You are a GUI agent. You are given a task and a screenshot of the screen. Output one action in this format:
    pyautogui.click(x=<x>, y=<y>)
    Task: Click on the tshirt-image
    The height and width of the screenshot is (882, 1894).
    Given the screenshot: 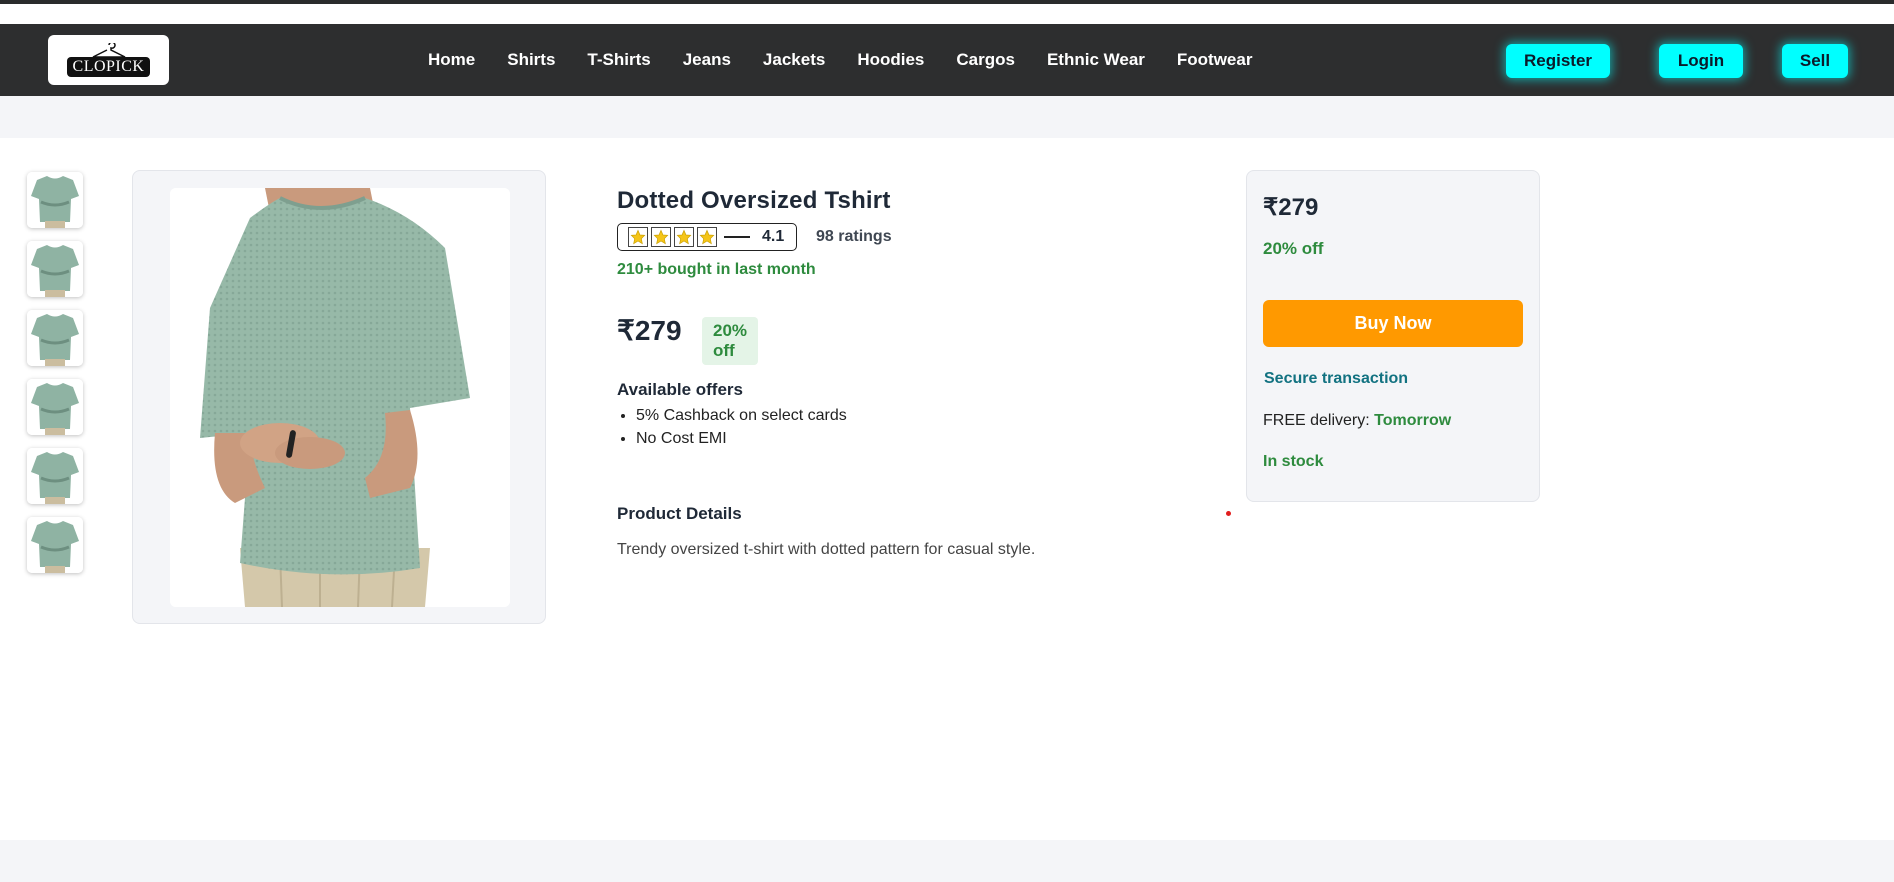 What is the action you would take?
    pyautogui.click(x=340, y=397)
    